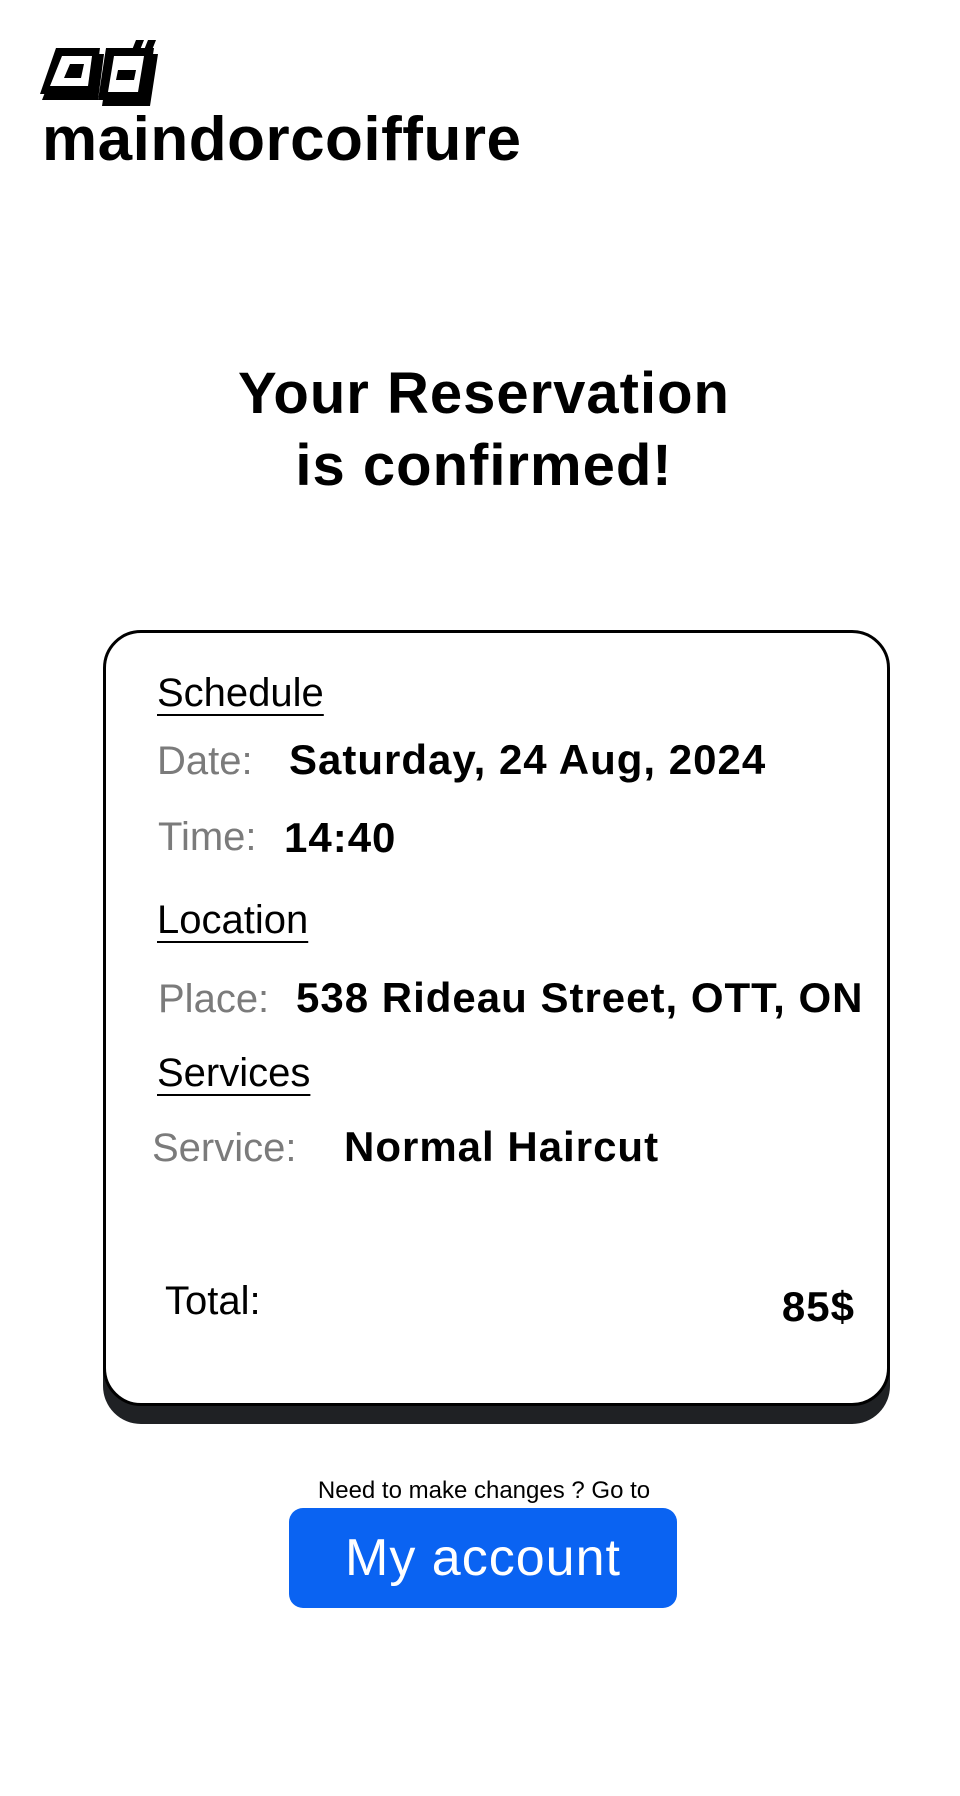  Describe the element at coordinates (205, 761) in the screenshot. I see `date-label: Date:` at that location.